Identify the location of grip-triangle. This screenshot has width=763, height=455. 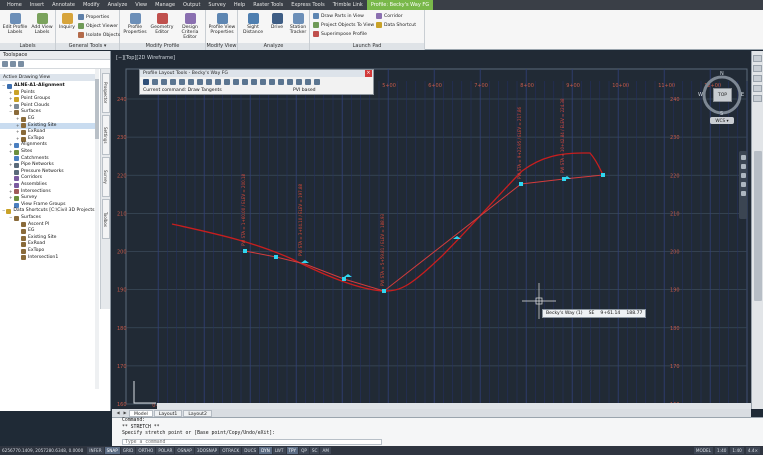
(305, 261).